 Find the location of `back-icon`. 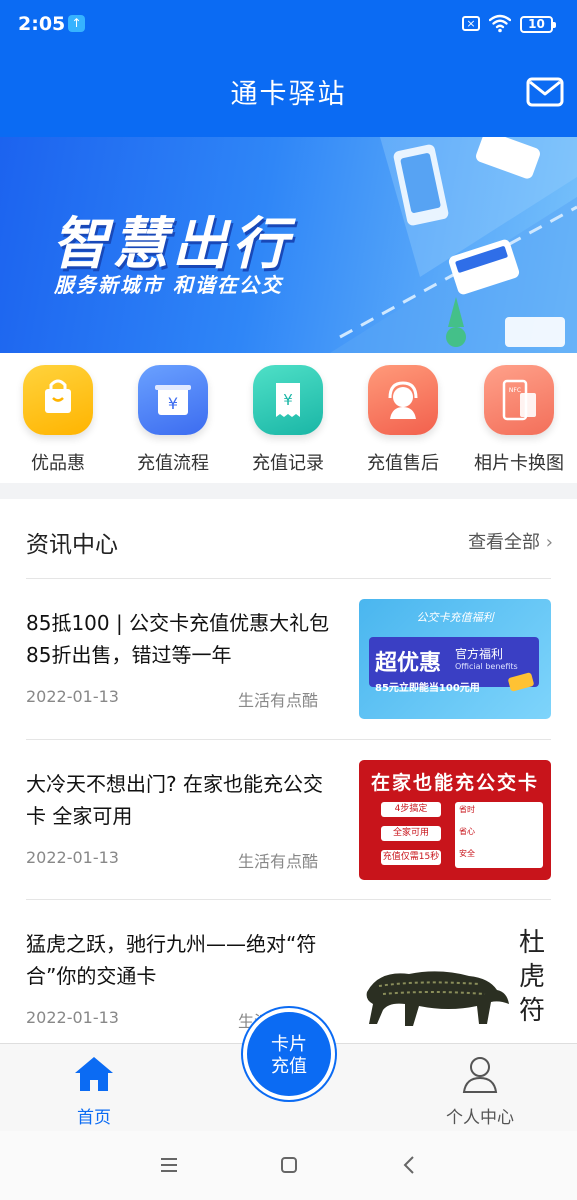

back-icon is located at coordinates (410, 1165).